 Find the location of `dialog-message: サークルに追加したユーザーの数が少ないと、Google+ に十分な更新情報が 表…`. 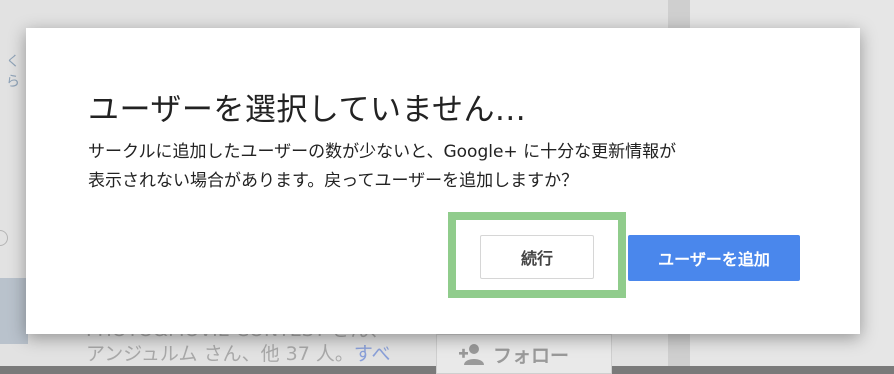

dialog-message: サークルに追加したユーザーの数が少ないと、Google+ に十分な更新情報が 表… is located at coordinates (382, 166).